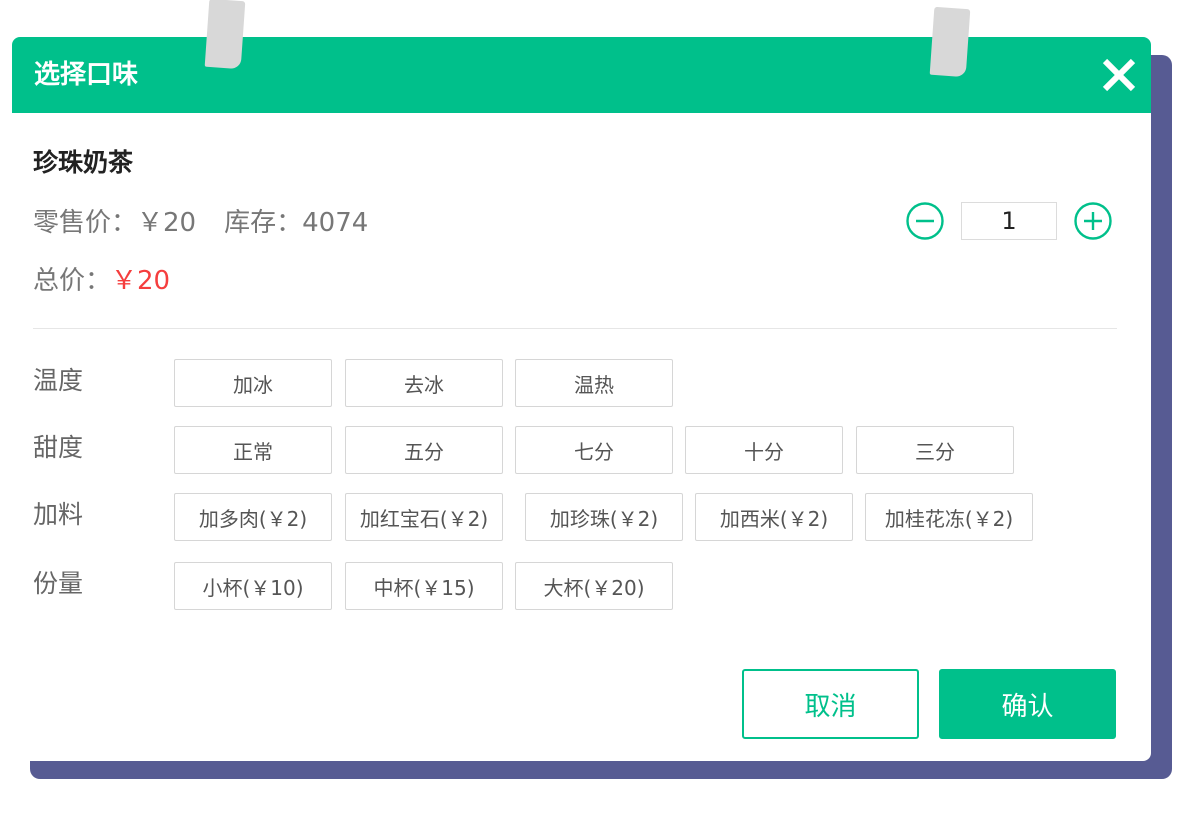  What do you see at coordinates (263, 223) in the screenshot?
I see `stock-label: 库存：` at bounding box center [263, 223].